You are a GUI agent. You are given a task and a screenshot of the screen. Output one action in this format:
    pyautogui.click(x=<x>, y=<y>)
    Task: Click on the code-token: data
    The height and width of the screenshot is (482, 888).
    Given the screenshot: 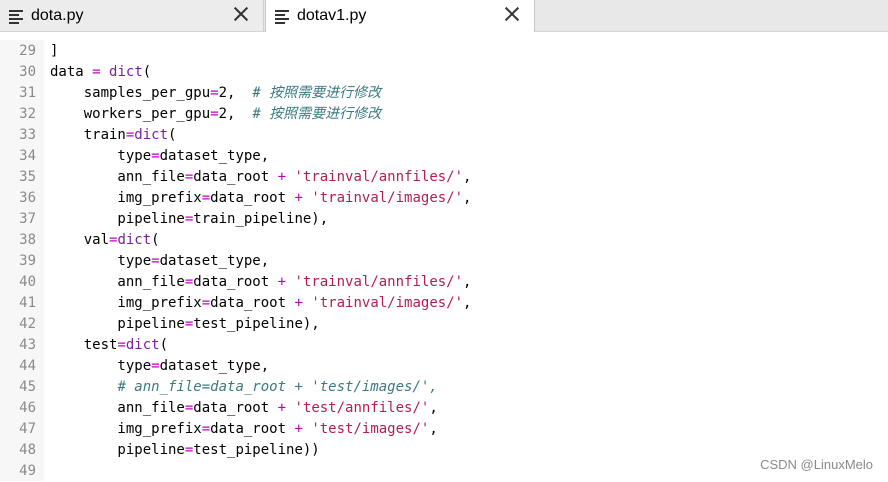 What is the action you would take?
    pyautogui.click(x=71, y=72)
    